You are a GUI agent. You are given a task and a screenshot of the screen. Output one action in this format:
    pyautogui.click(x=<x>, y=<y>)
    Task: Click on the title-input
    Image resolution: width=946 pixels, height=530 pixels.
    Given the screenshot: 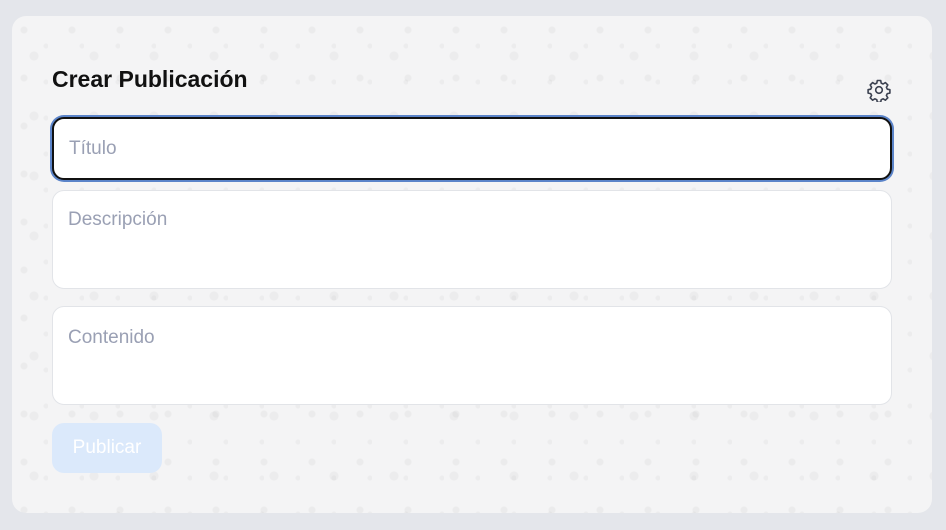 What is the action you would take?
    pyautogui.click(x=472, y=148)
    